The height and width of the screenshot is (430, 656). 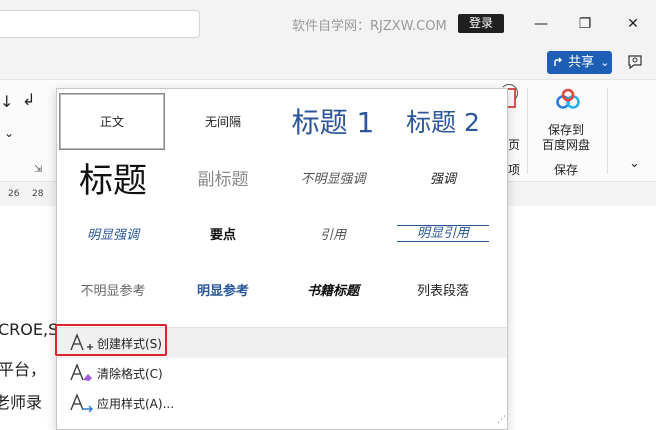 What do you see at coordinates (566, 170) in the screenshot?
I see `save-group-label: 保存` at bounding box center [566, 170].